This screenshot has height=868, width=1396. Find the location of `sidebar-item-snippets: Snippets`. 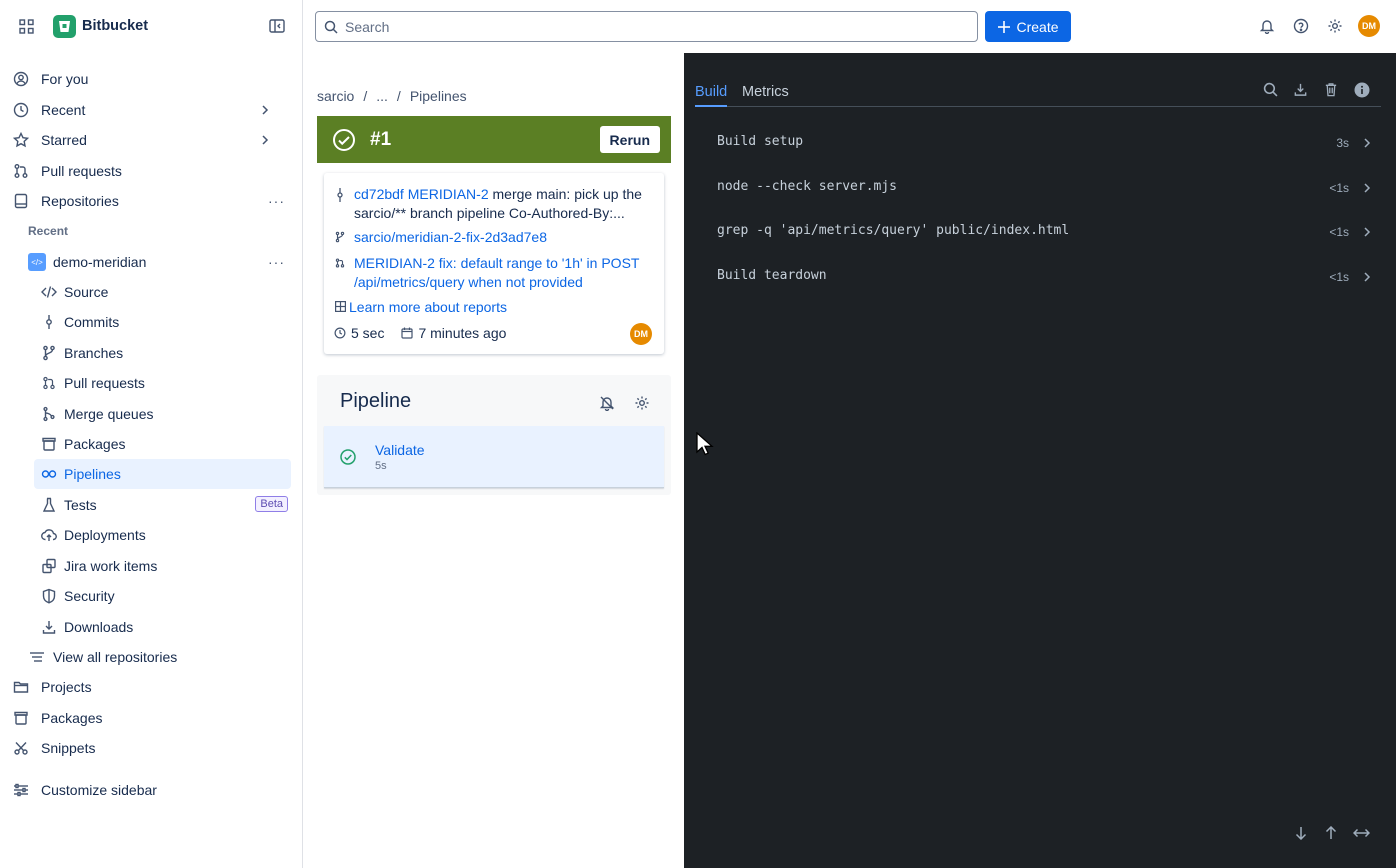

sidebar-item-snippets: Snippets is located at coordinates (53, 748).